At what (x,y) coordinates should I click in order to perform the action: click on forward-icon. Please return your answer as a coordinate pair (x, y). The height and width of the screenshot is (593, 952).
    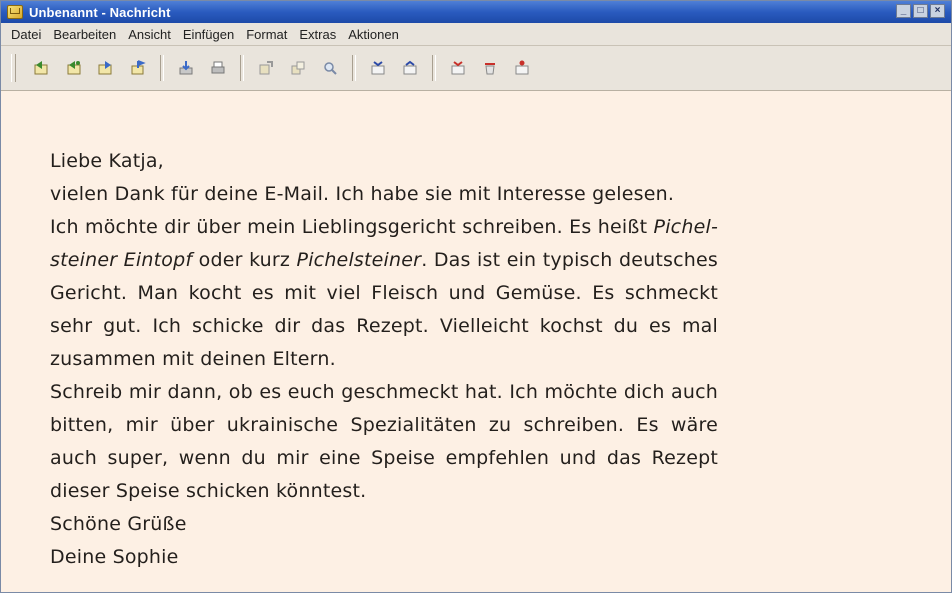
    Looking at the image, I should click on (105, 68).